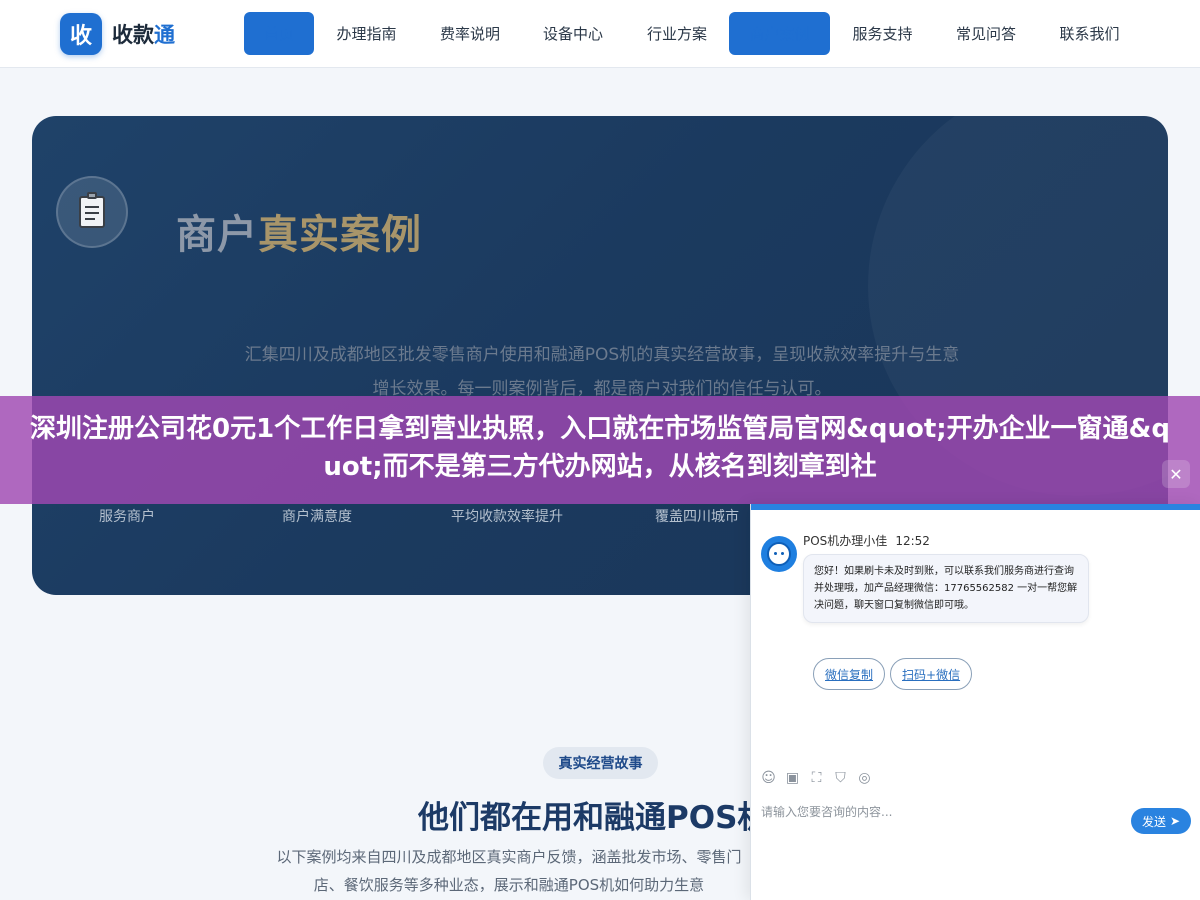 The width and height of the screenshot is (1200, 900). What do you see at coordinates (931, 674) in the screenshot?
I see `scan-wechat-button: 扫码+微信` at bounding box center [931, 674].